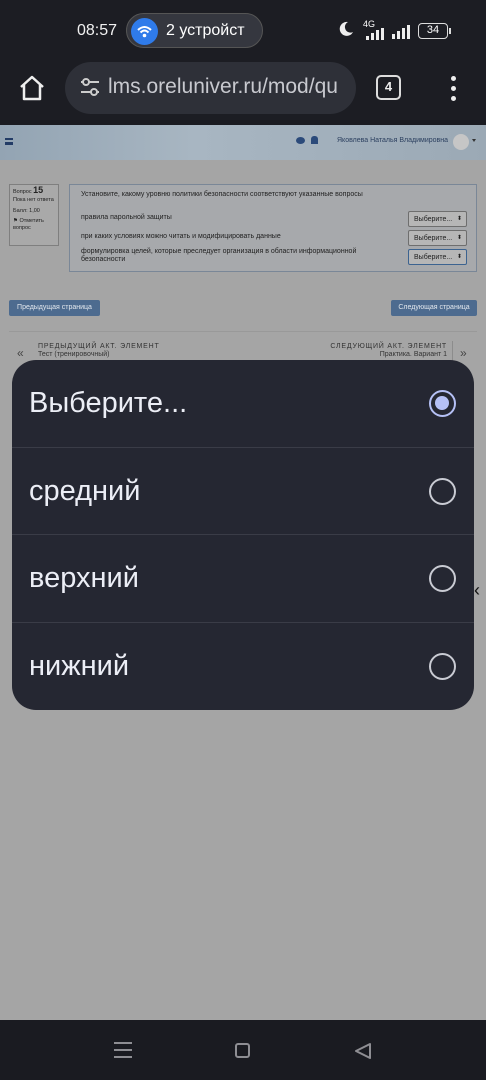  Describe the element at coordinates (73, 354) in the screenshot. I see `prev-activity-link: Тест (тренировочный)` at that location.